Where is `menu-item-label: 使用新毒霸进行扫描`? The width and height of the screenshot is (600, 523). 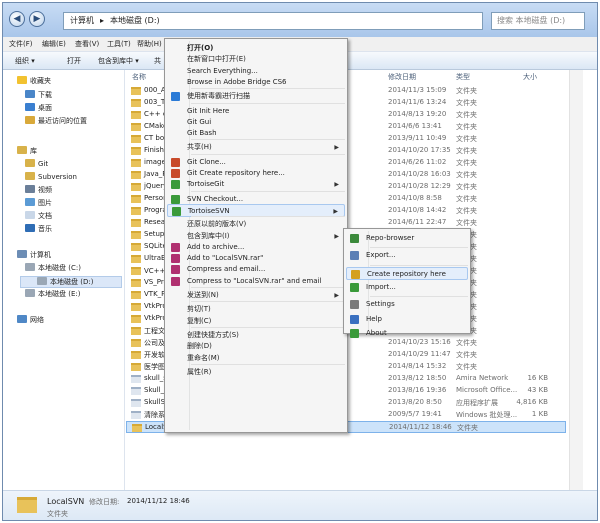 menu-item-label: 使用新毒霸进行扫描 is located at coordinates (218, 96).